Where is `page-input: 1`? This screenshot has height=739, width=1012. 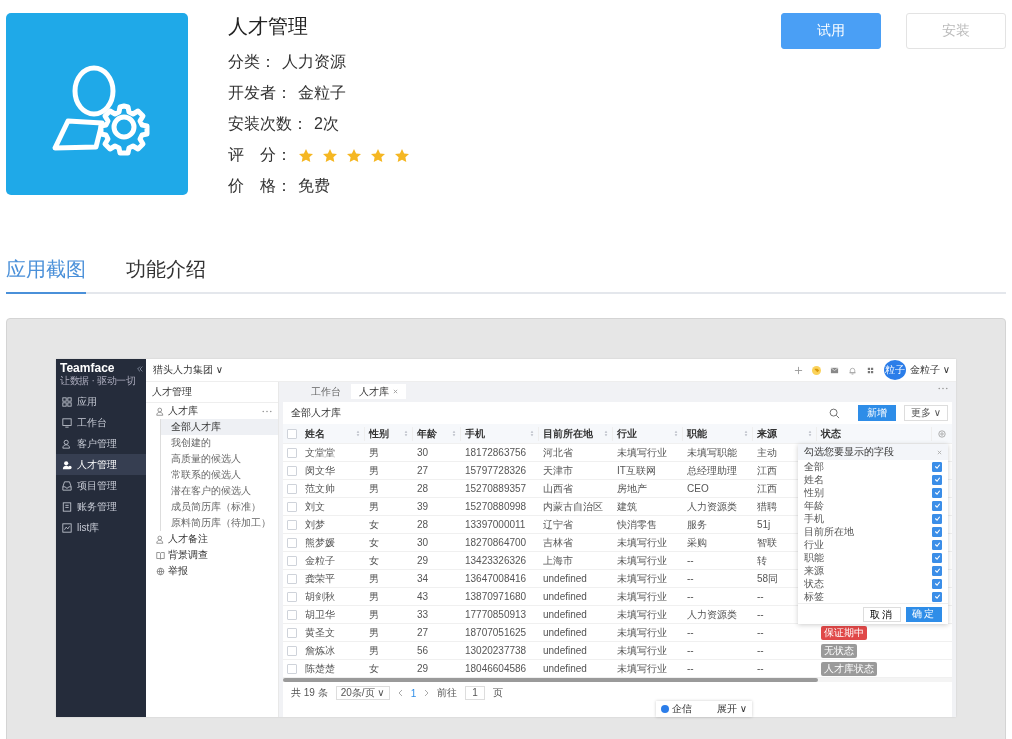
page-input: 1 is located at coordinates (475, 693).